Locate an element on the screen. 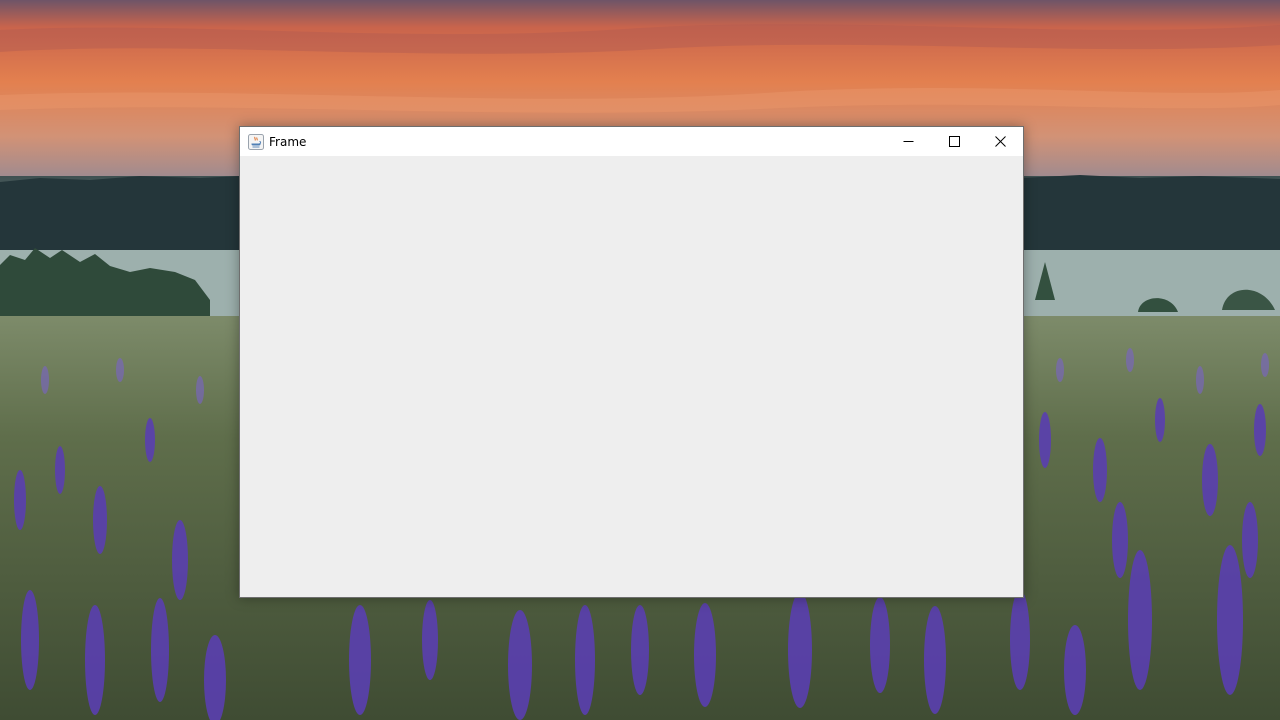 Image resolution: width=1280 pixels, height=720 pixels. window-controls is located at coordinates (954, 141).